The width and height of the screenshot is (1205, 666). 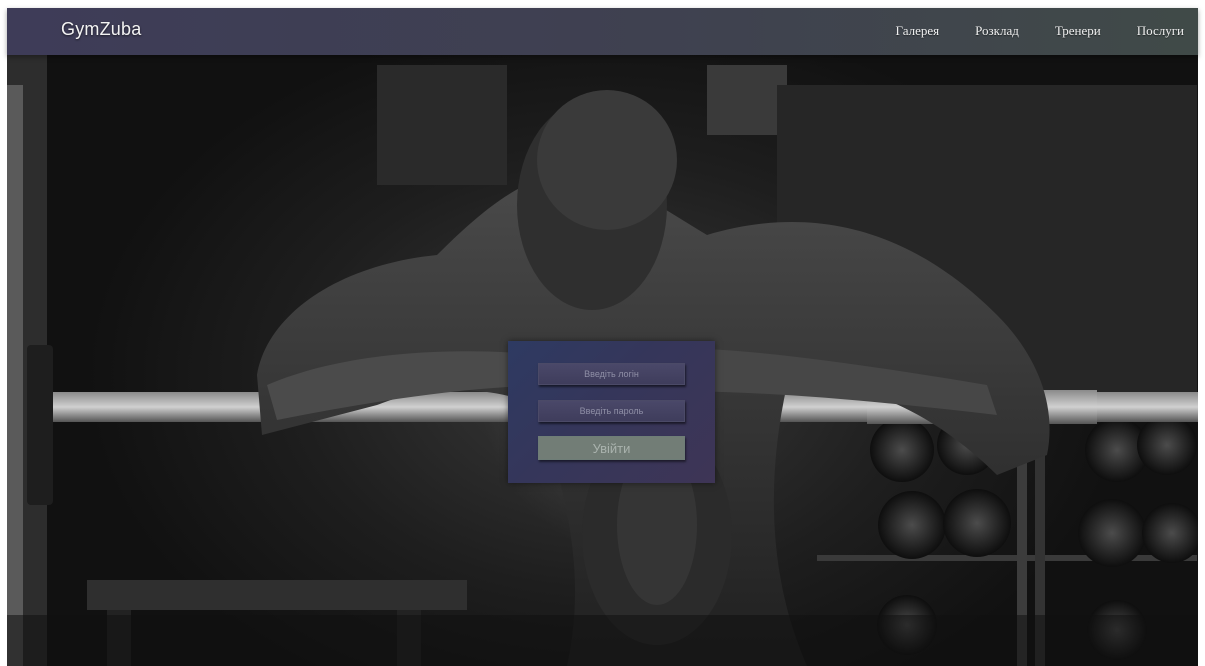 I want to click on password-input, so click(x=611, y=411).